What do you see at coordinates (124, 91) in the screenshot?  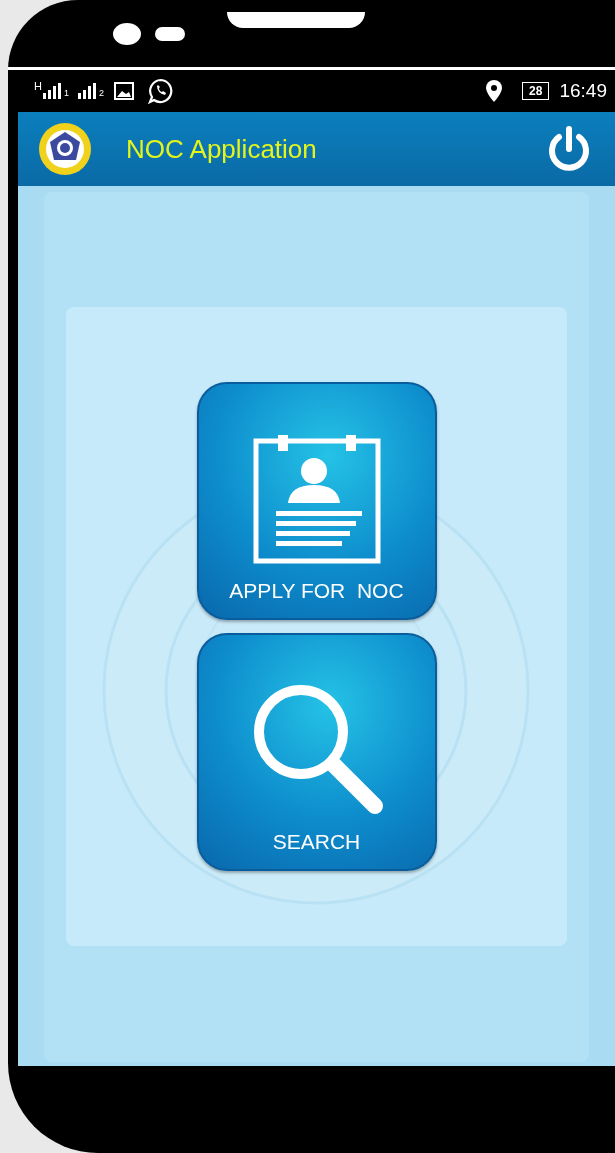 I see `image-icon` at bounding box center [124, 91].